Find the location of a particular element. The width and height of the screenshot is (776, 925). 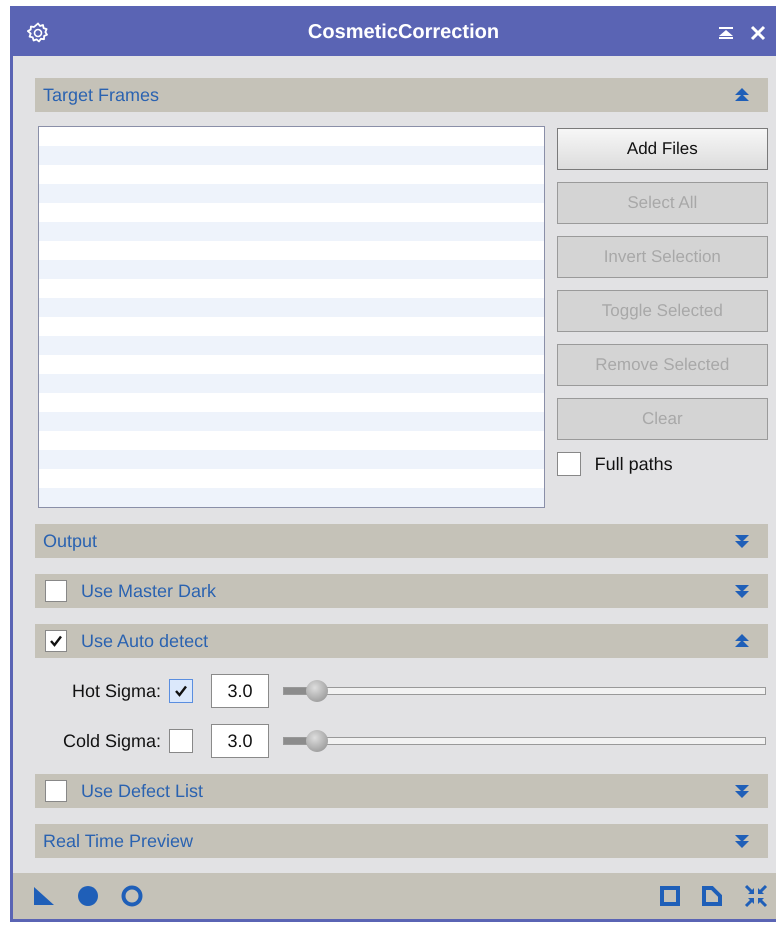

checkbox-label: Full paths is located at coordinates (633, 464).